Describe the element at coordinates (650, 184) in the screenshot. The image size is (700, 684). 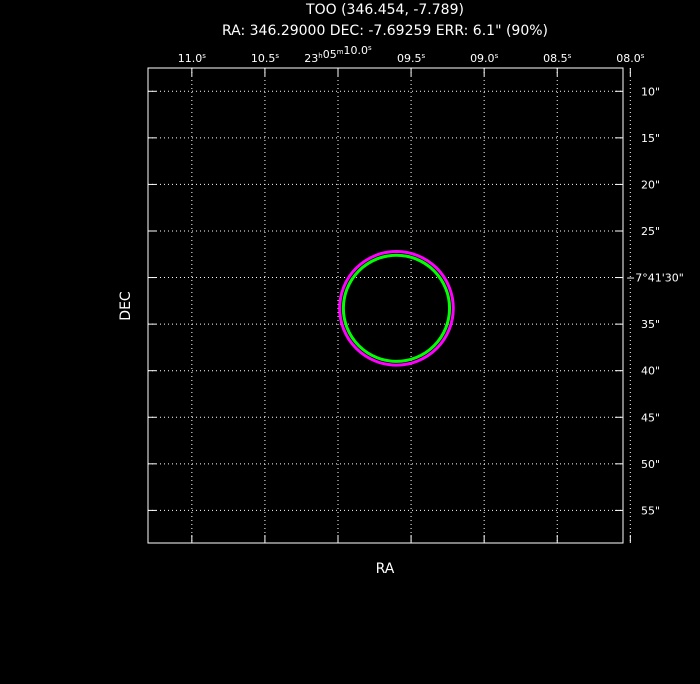
I see `y-tick-label: 20"` at that location.